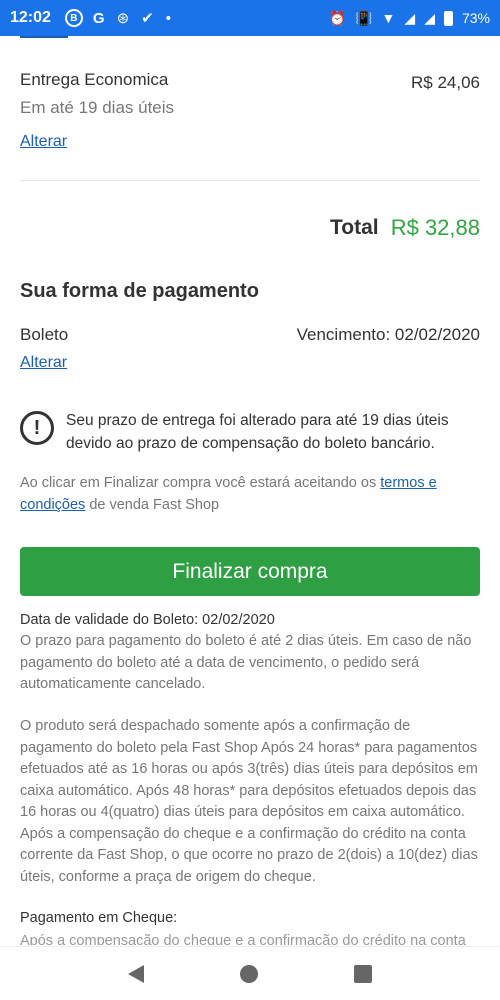 Image resolution: width=500 pixels, height=1000 pixels. Describe the element at coordinates (43, 363) in the screenshot. I see `change-payment-link: Alterar` at that location.